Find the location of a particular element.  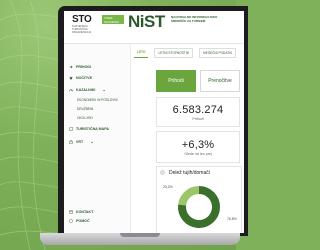

total-value: 6.583.274 is located at coordinates (198, 110).